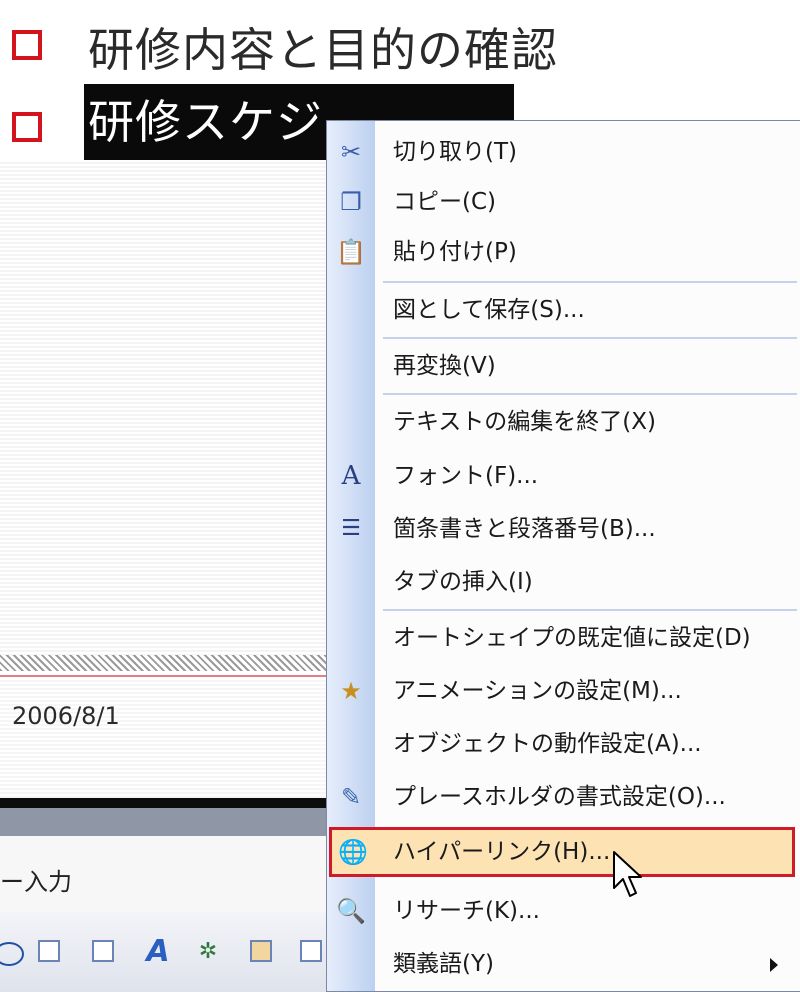 The width and height of the screenshot is (800, 992). Describe the element at coordinates (463, 582) in the screenshot. I see `menu-item-label: タブの挿入(I)` at that location.